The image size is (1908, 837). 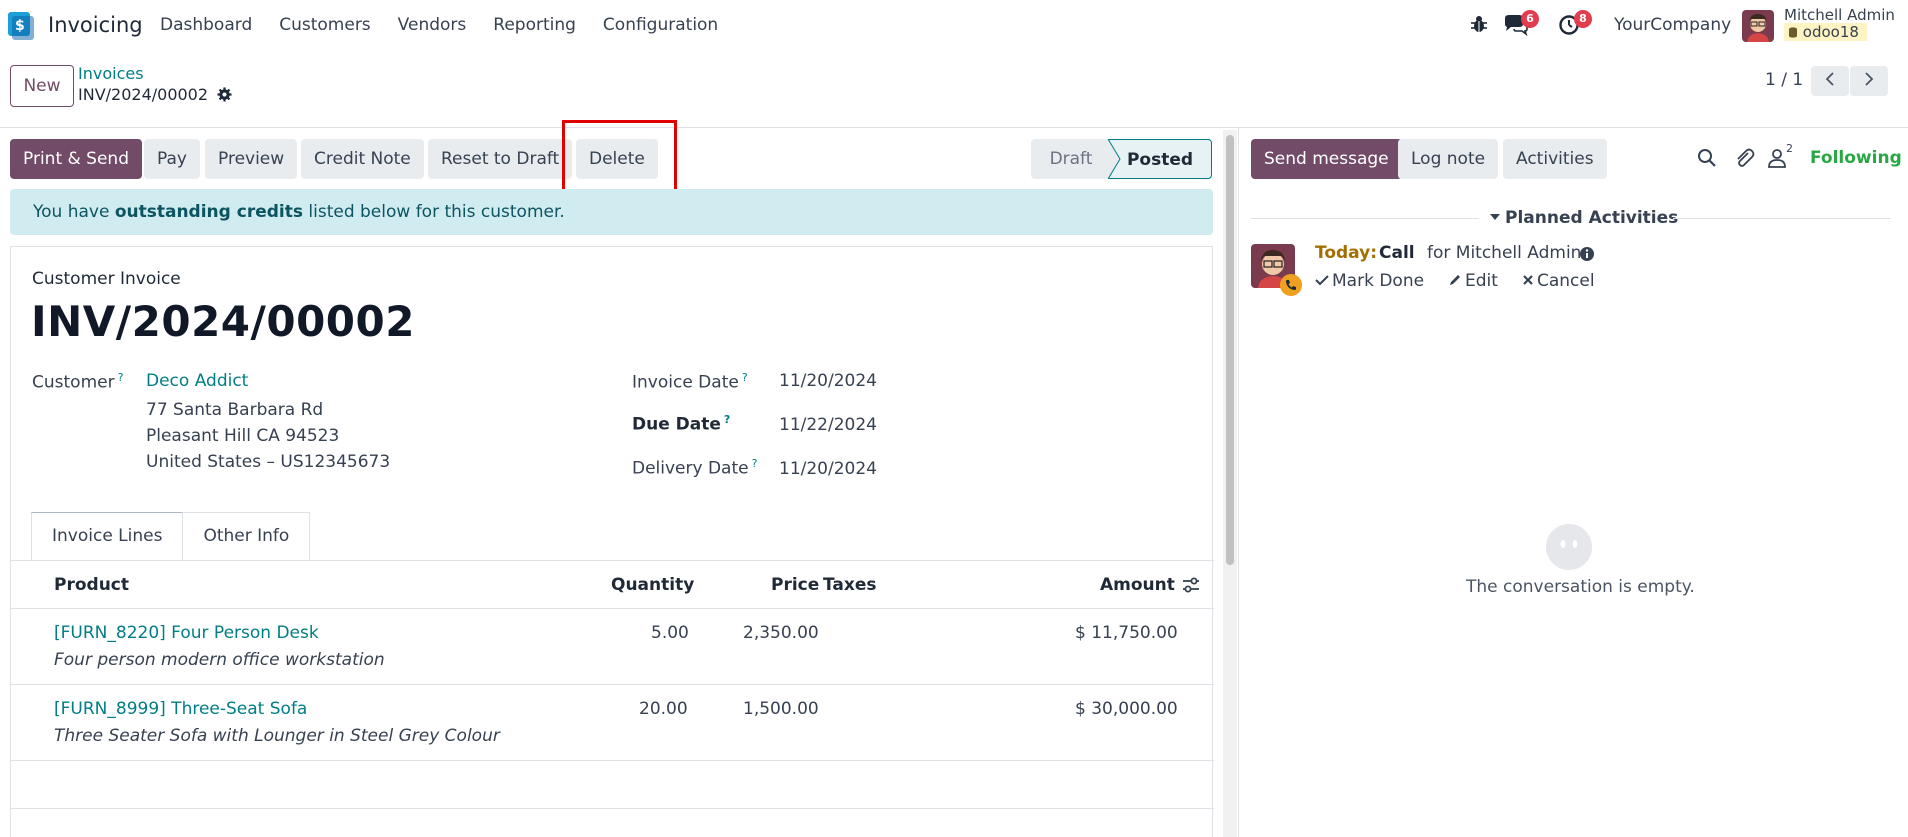 I want to click on pager-value: 1 / 1, so click(x=1784, y=80).